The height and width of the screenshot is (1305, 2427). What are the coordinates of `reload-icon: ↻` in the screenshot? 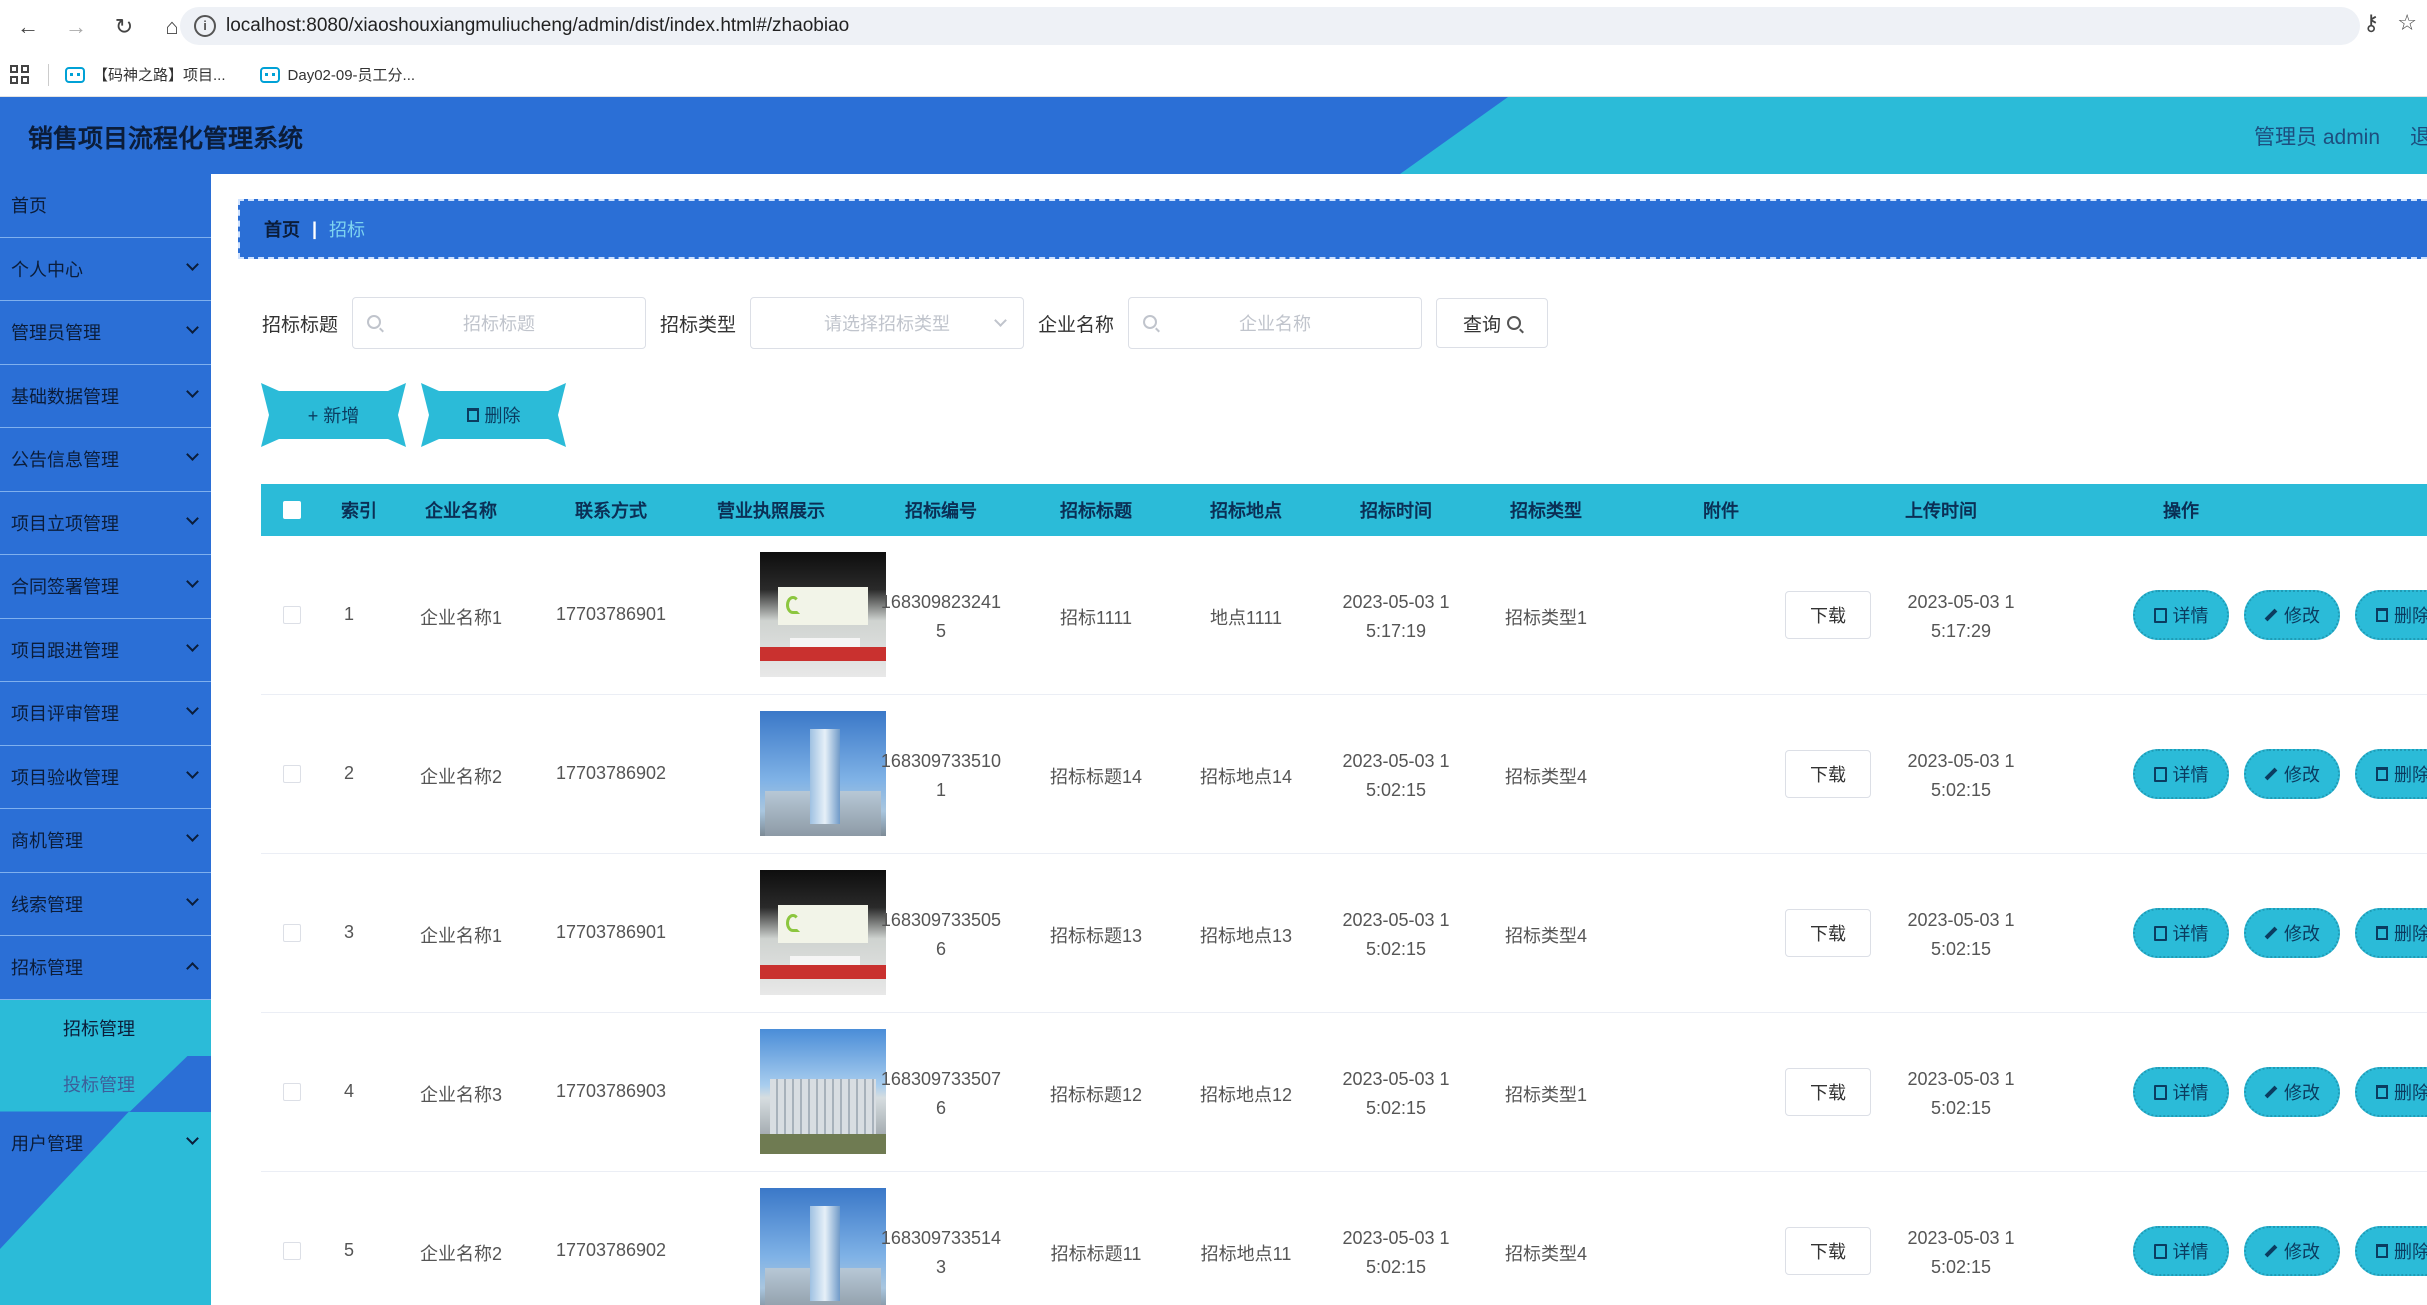 It's located at (124, 27).